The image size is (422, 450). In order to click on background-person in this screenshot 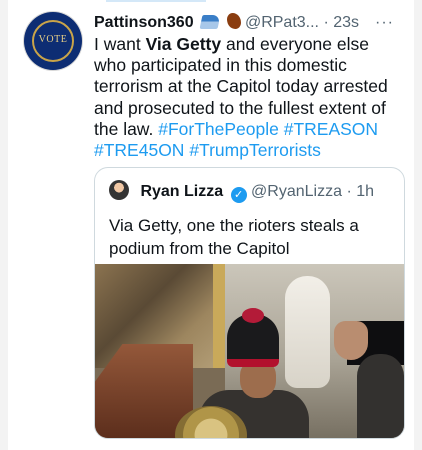, I will do `click(380, 396)`.